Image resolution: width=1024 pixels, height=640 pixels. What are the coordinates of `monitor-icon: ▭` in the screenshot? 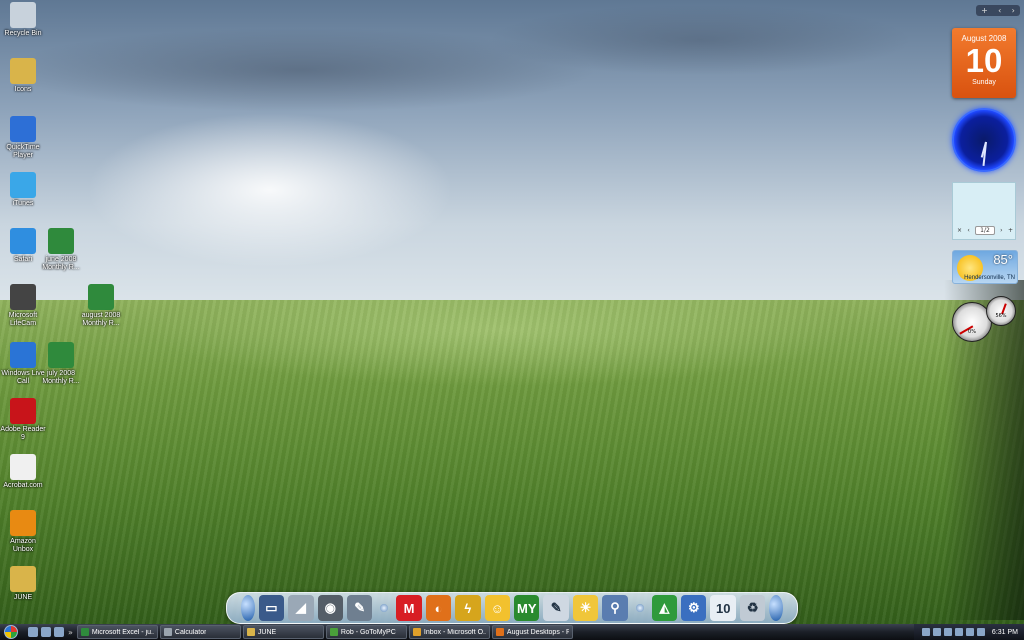 It's located at (271, 608).